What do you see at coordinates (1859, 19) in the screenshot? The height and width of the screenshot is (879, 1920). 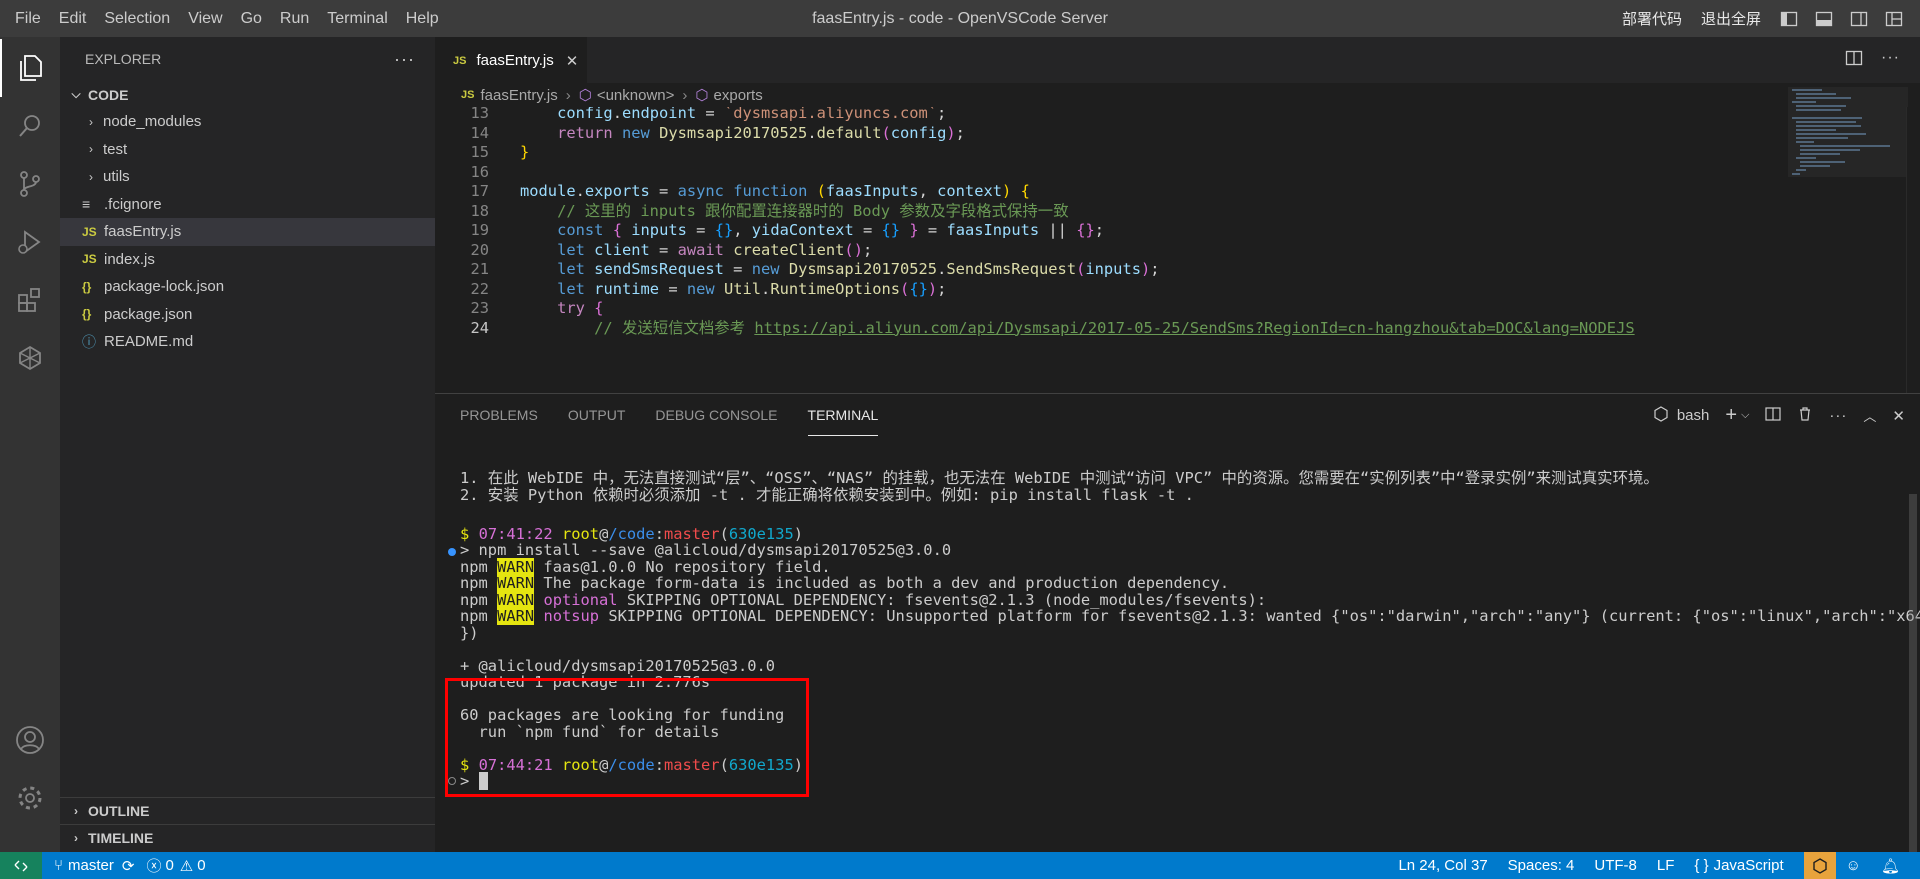 I see `toggle-secondary-sidebar-icon` at bounding box center [1859, 19].